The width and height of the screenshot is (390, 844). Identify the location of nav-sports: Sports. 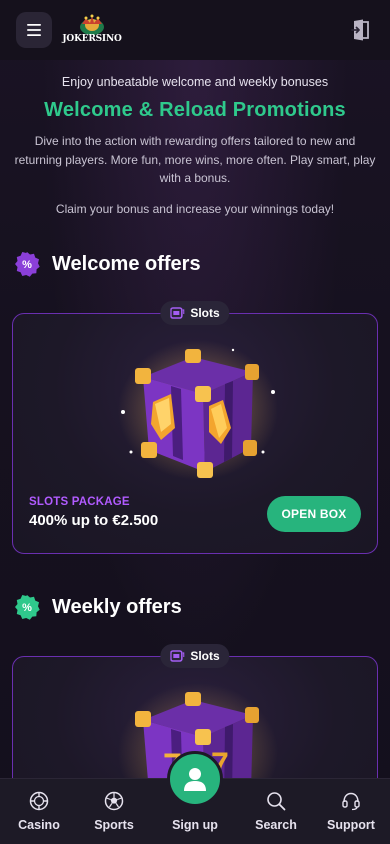
(114, 811).